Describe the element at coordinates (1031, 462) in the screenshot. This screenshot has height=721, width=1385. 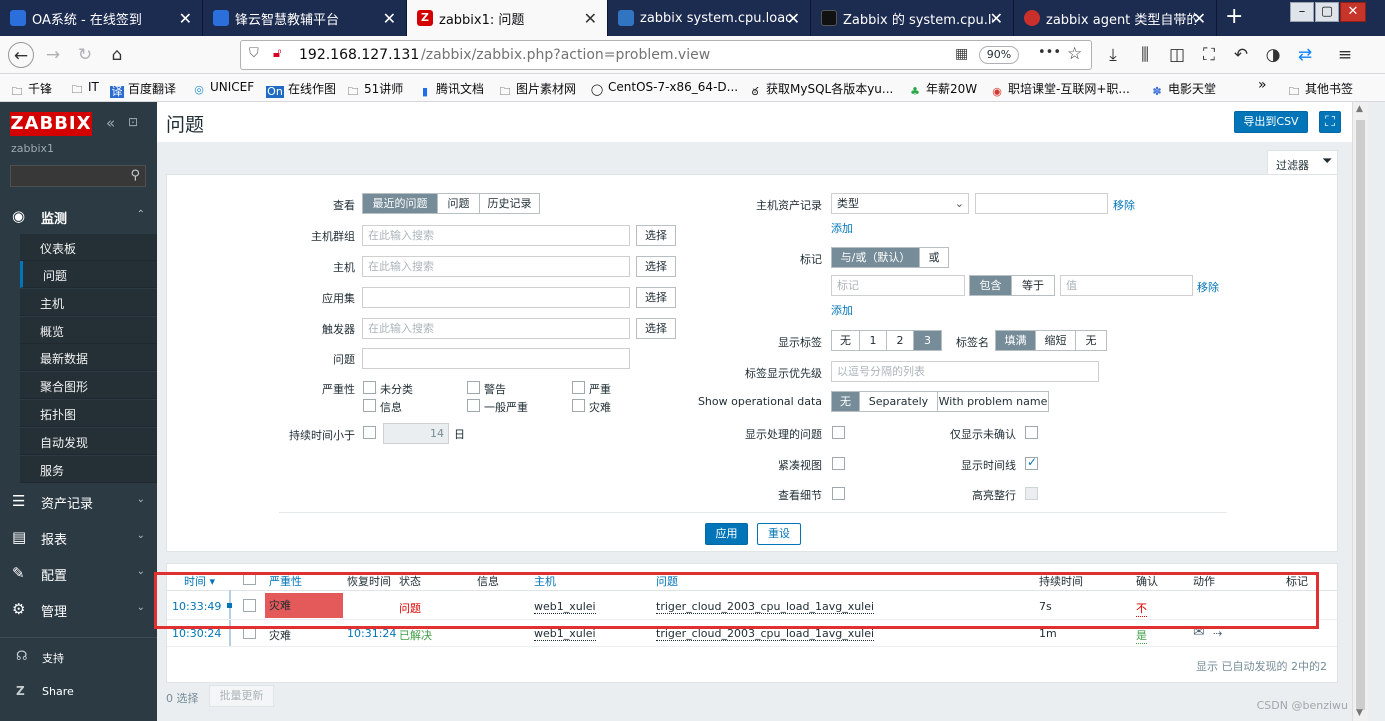
I see `show-timeline-checkbox` at that location.